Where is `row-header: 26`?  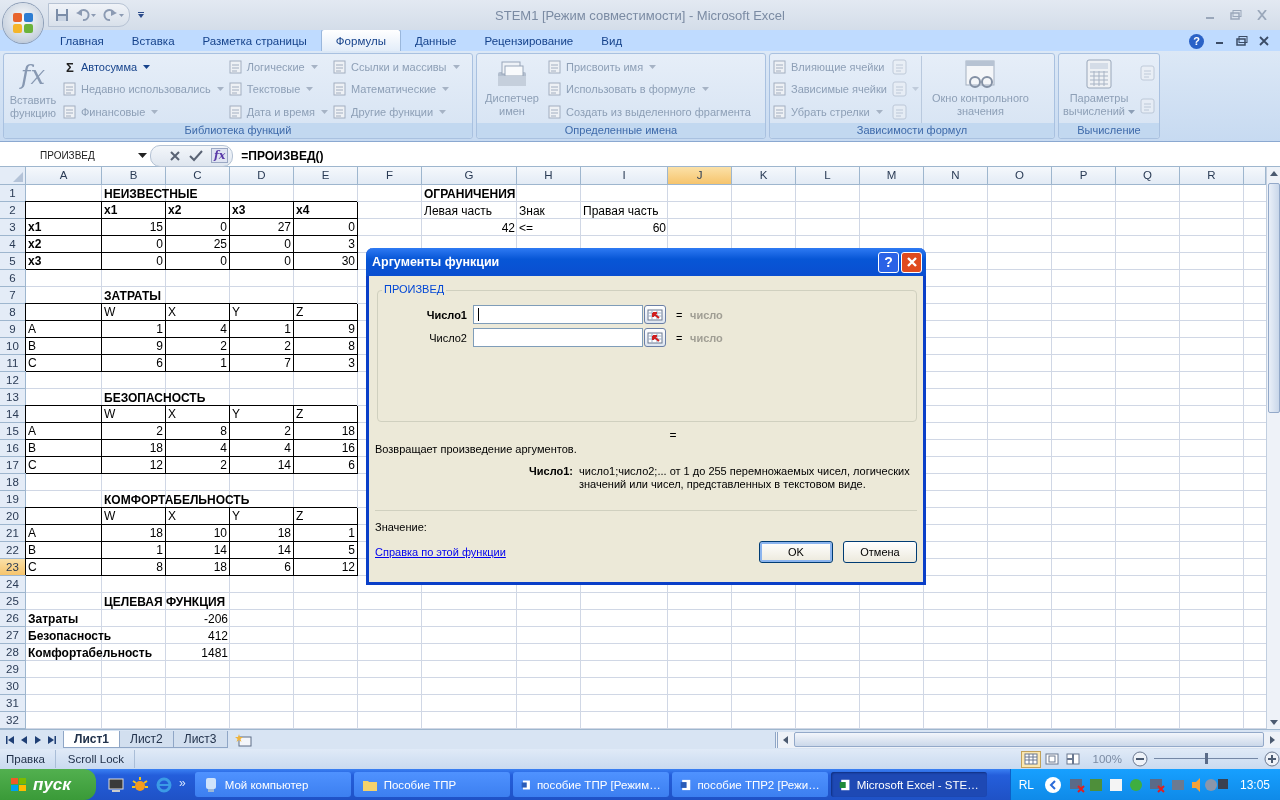
row-header: 26 is located at coordinates (13, 618).